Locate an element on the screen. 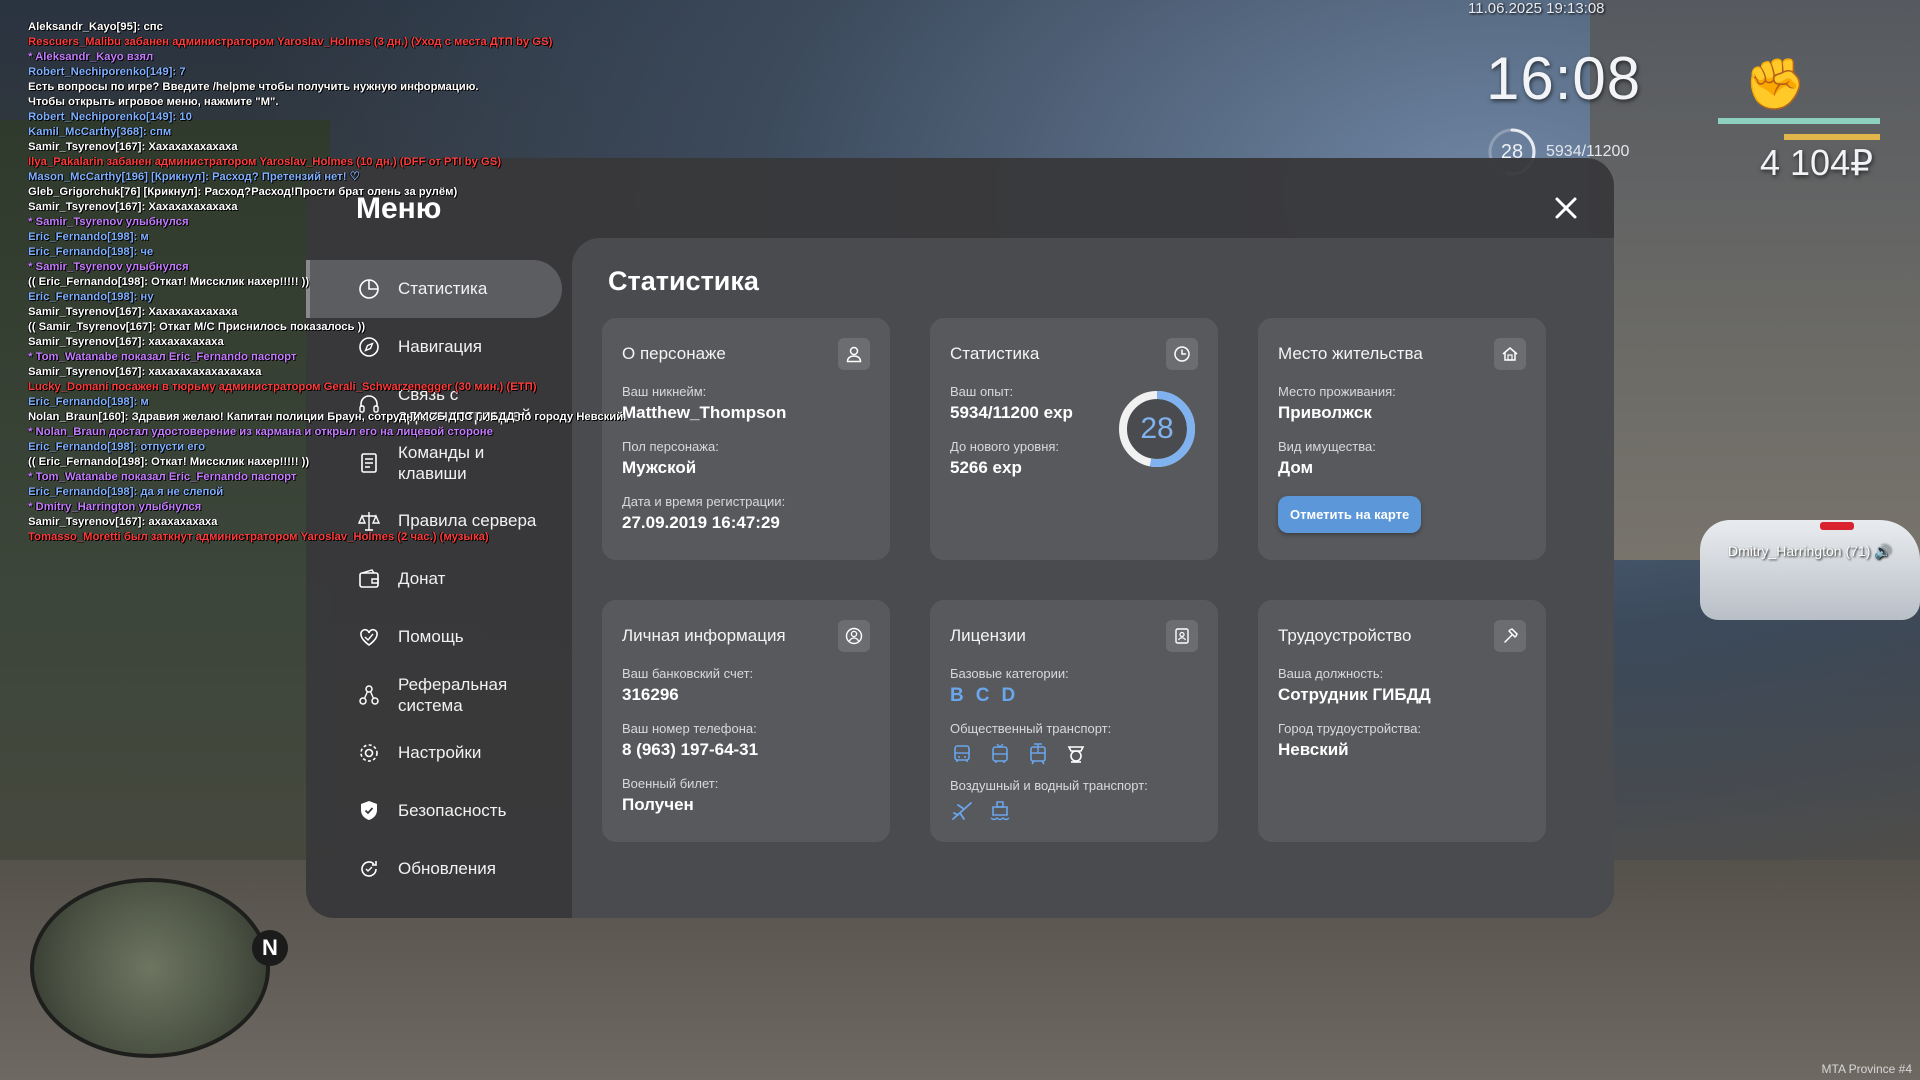 The height and width of the screenshot is (1080, 1920). nav-item-7: Помощь is located at coordinates (437, 637).